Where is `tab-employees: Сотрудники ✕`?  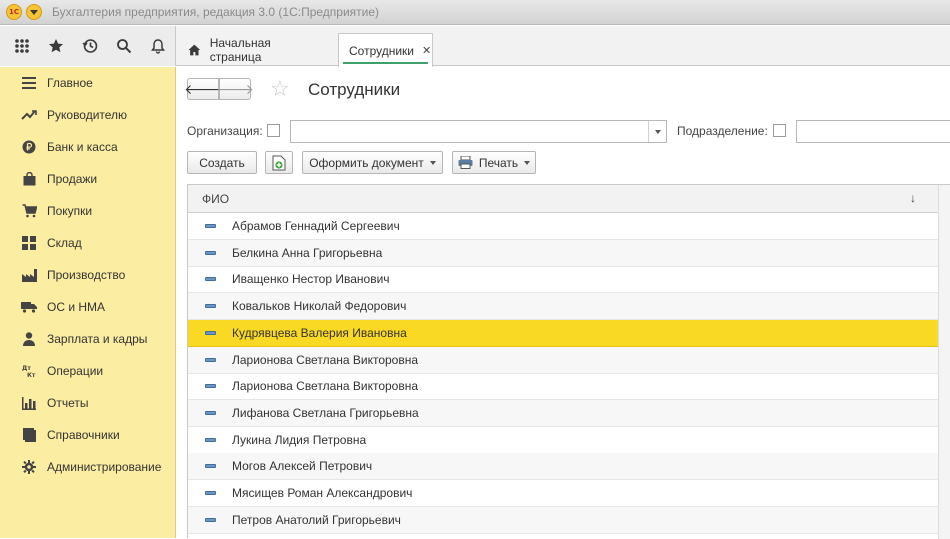 tab-employees: Сотрудники ✕ is located at coordinates (385, 50).